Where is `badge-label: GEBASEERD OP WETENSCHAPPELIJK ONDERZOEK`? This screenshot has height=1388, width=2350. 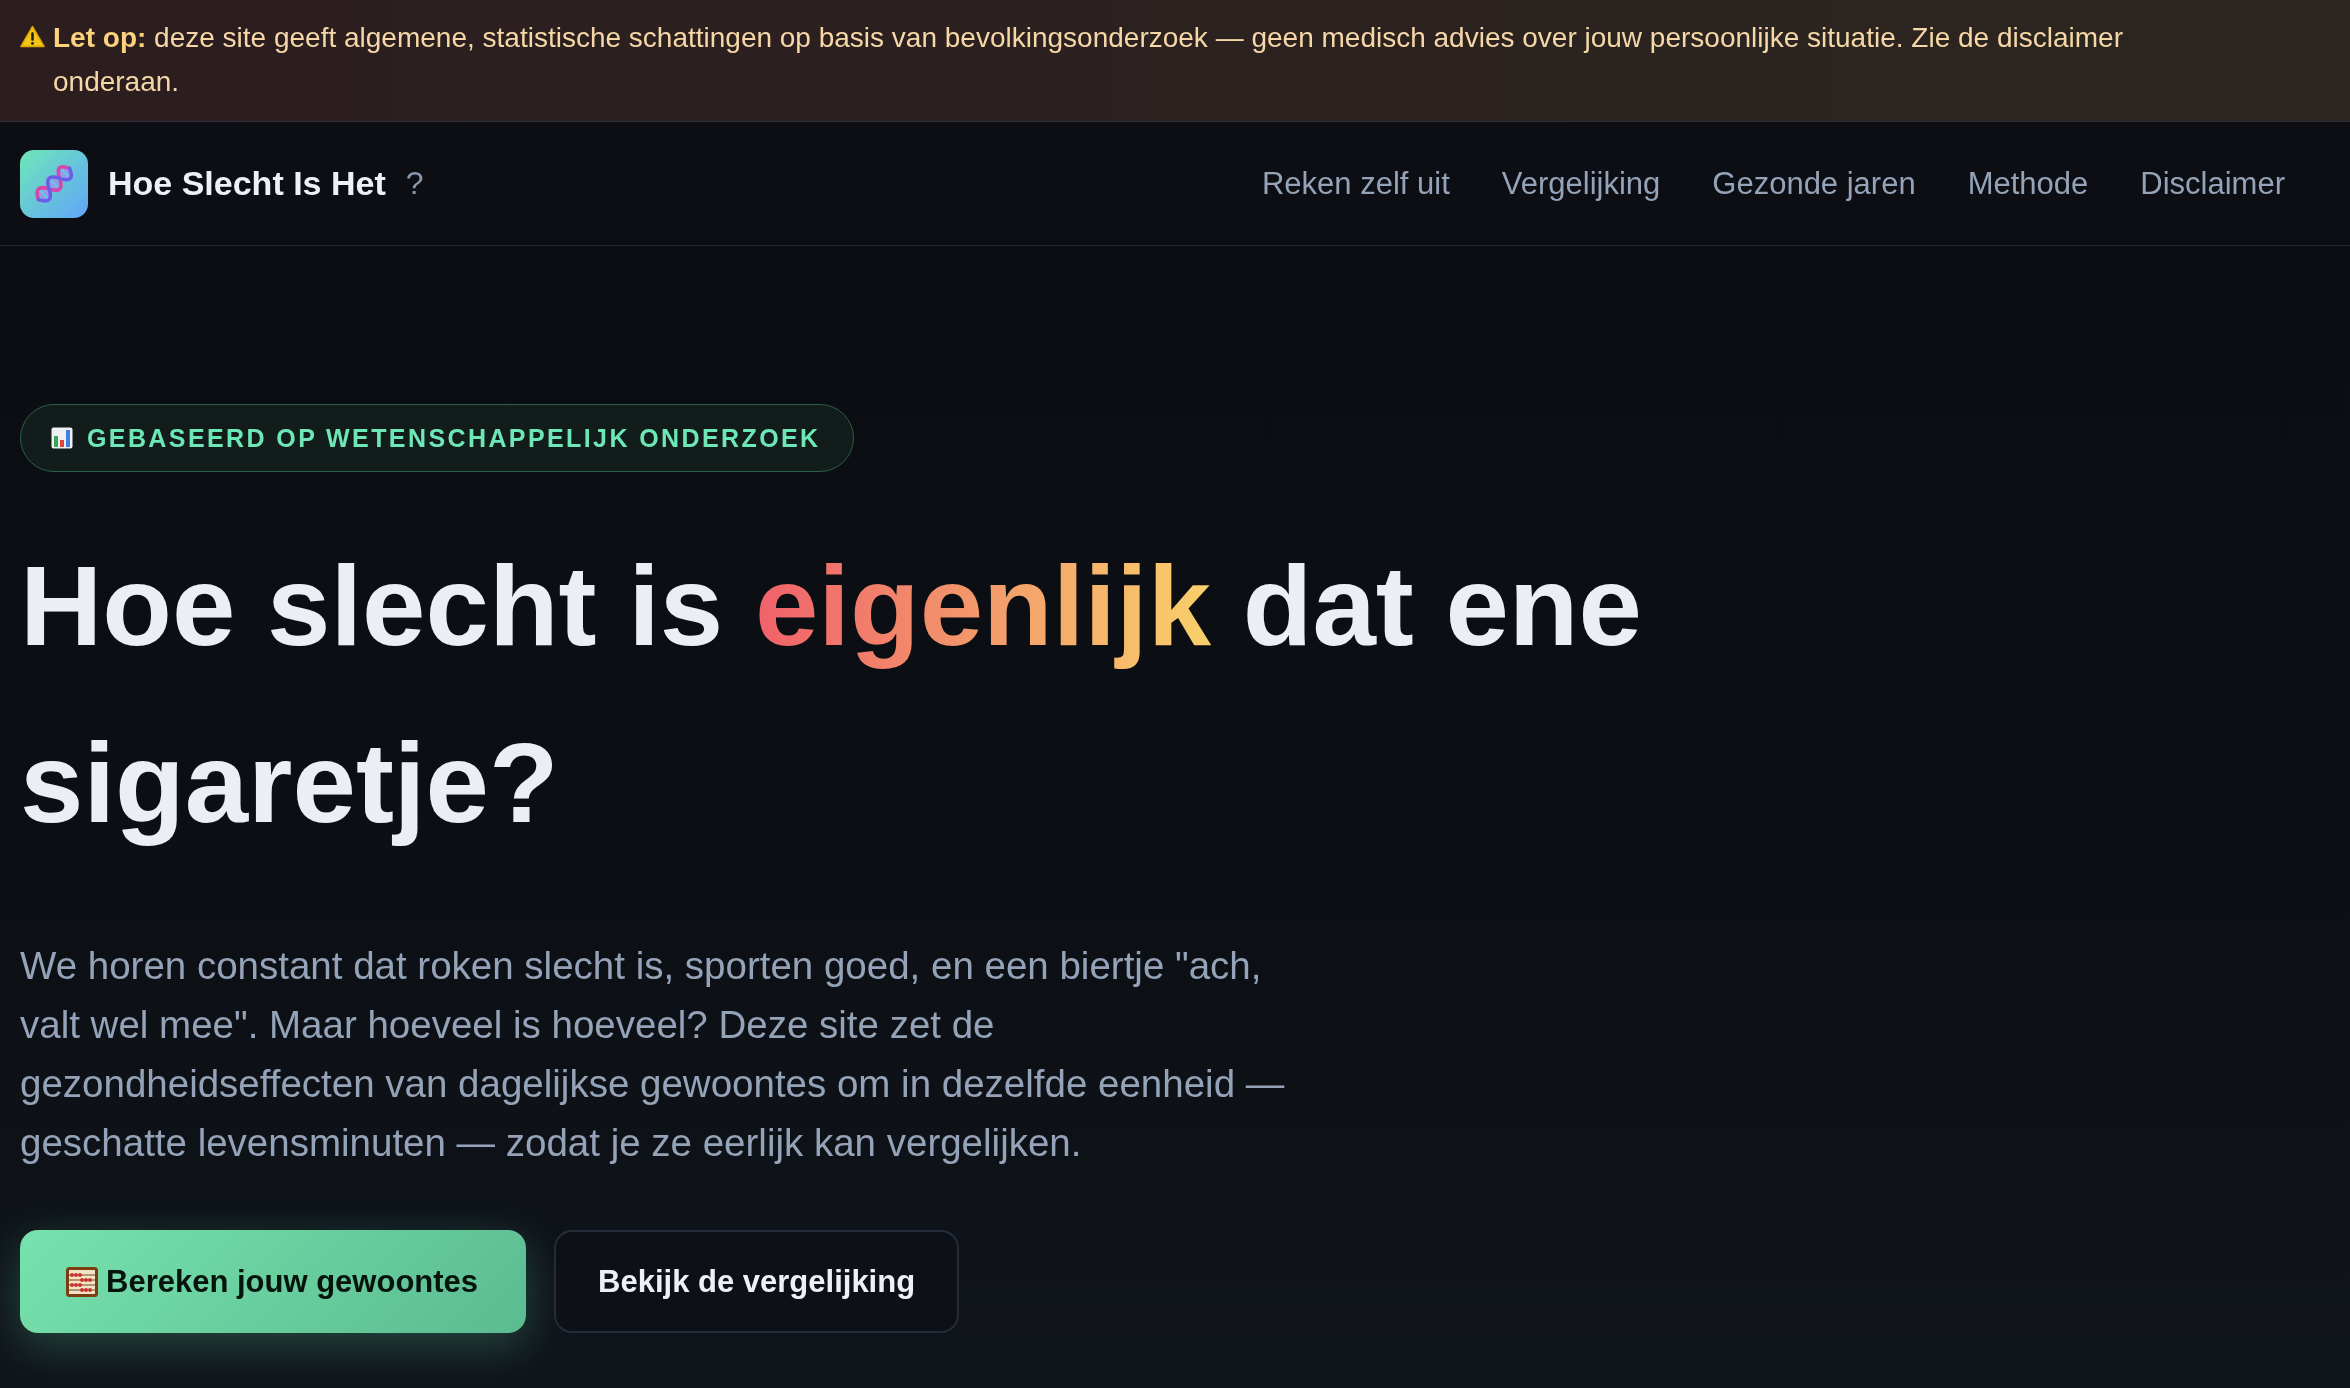 badge-label: GEBASEERD OP WETENSCHAPPELIJK ONDERZOEK is located at coordinates (454, 438).